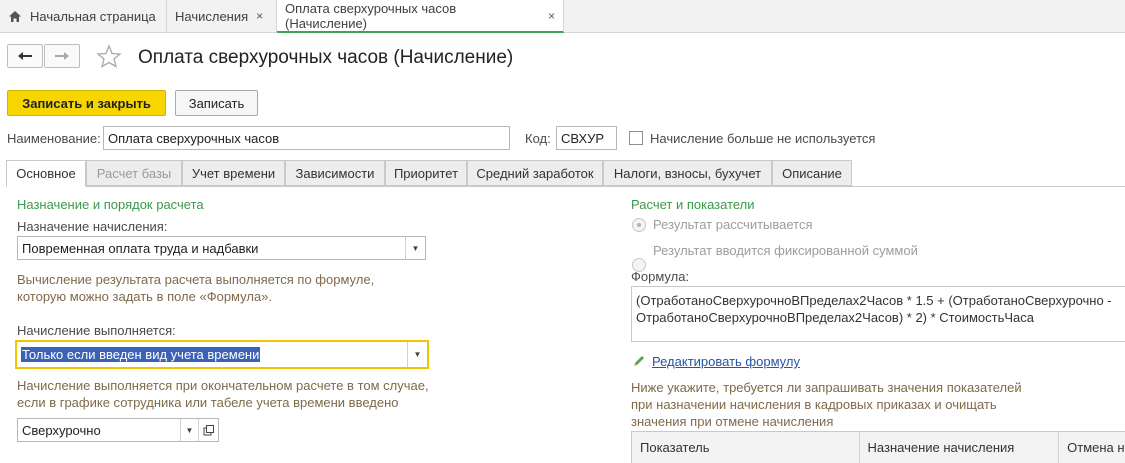  I want to click on tab-base-calc: Расчет базы, so click(134, 173).